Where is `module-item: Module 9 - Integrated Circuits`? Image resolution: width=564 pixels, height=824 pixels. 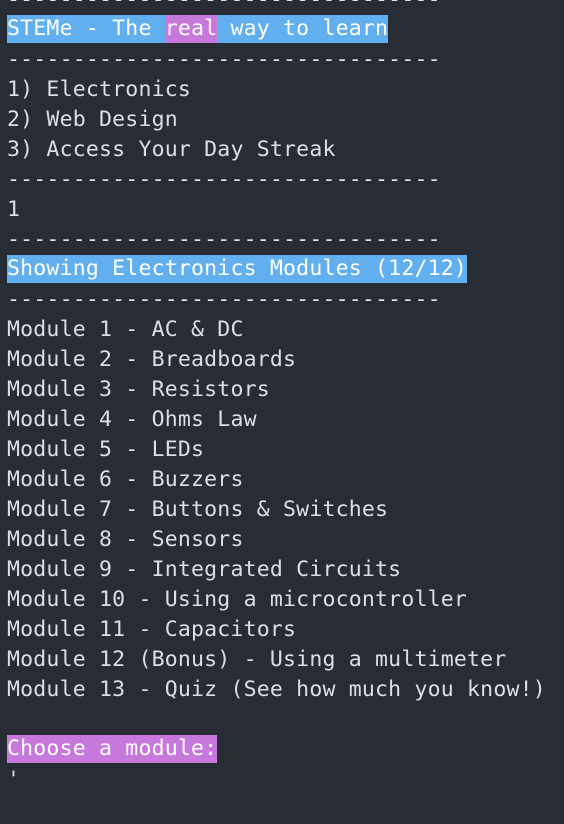 module-item: Module 9 - Integrated Circuits is located at coordinates (204, 569).